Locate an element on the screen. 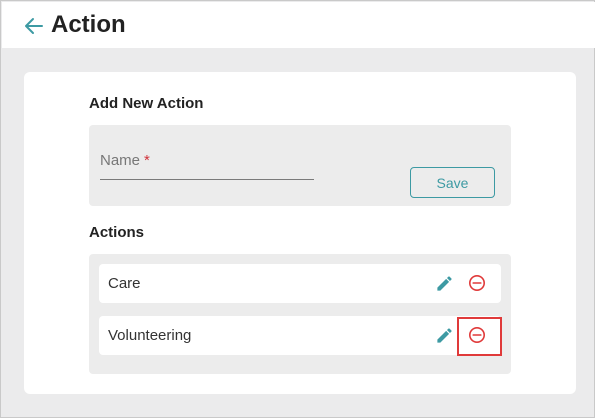 Image resolution: width=595 pixels, height=418 pixels. page-title: Action is located at coordinates (88, 24).